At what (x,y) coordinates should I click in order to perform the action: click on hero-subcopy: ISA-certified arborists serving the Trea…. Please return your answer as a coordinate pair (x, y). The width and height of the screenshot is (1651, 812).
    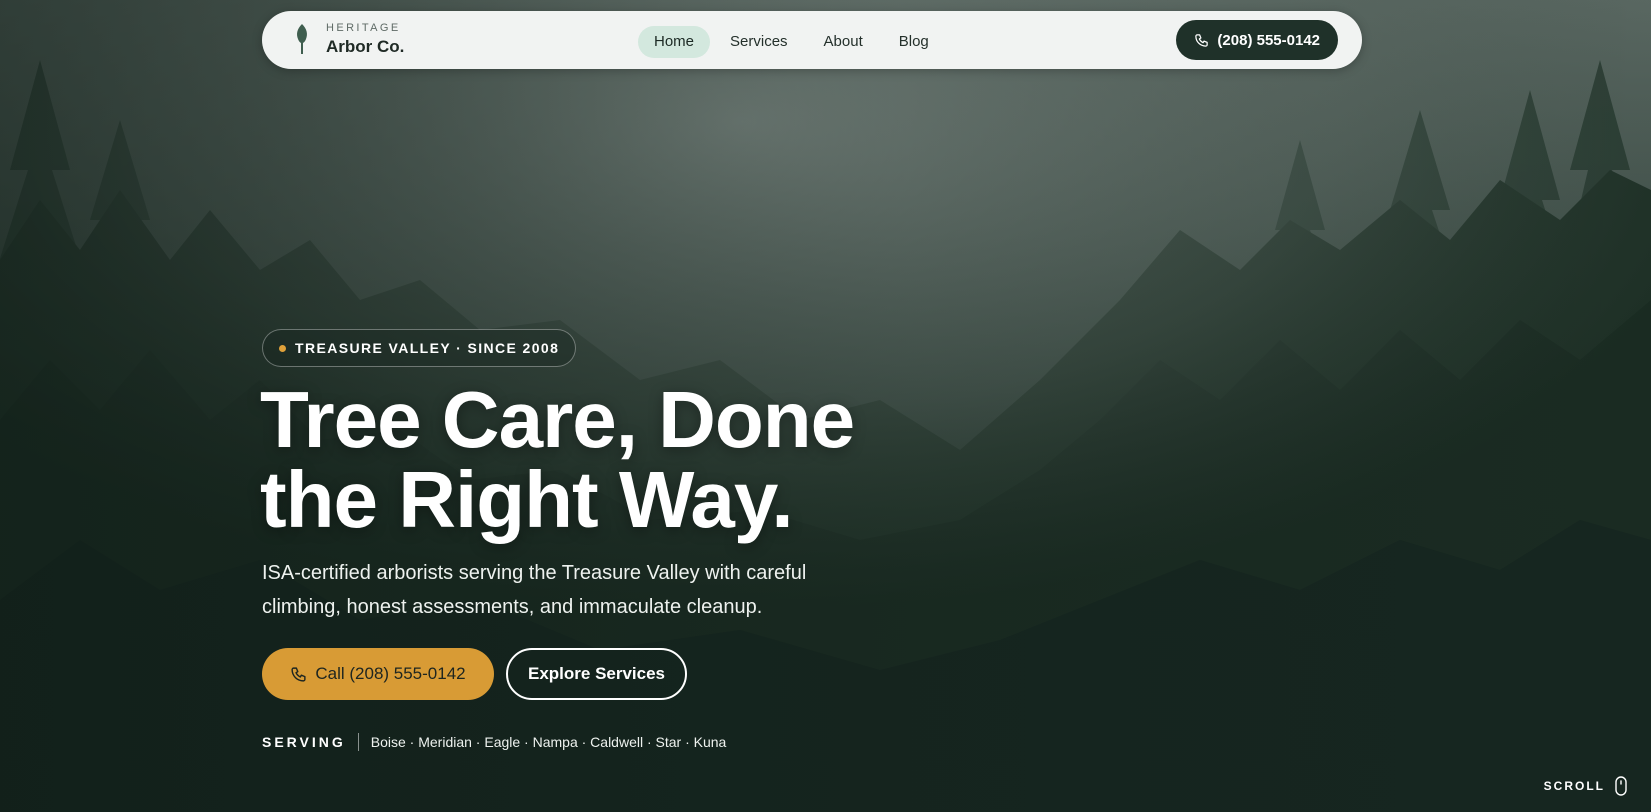
    Looking at the image, I should click on (534, 590).